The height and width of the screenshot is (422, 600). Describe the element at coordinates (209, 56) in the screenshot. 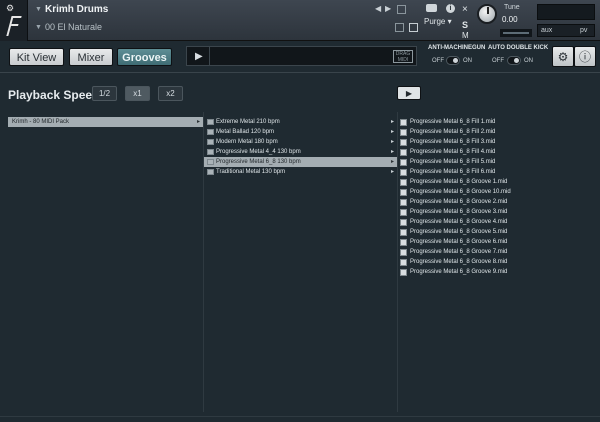

I see `transport-separator` at that location.